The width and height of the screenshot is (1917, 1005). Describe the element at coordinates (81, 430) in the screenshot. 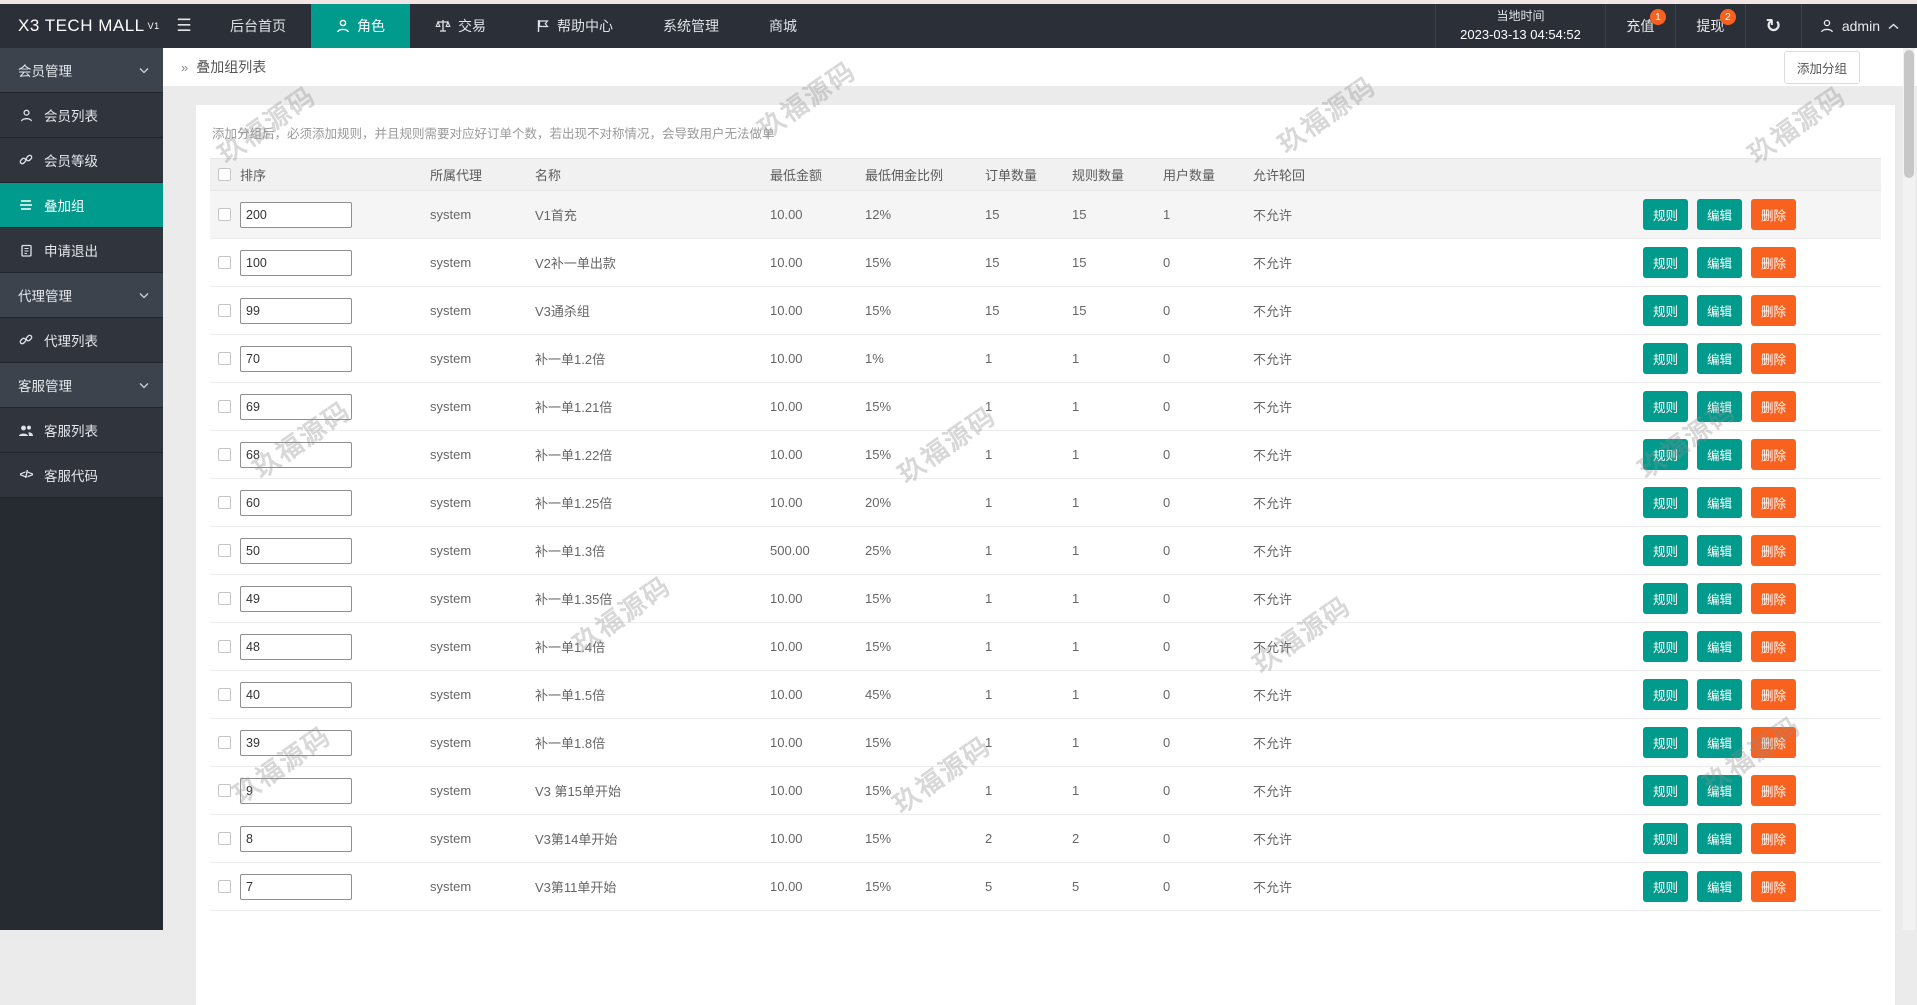

I see `sidebar-item-support-list: 客服列表` at that location.